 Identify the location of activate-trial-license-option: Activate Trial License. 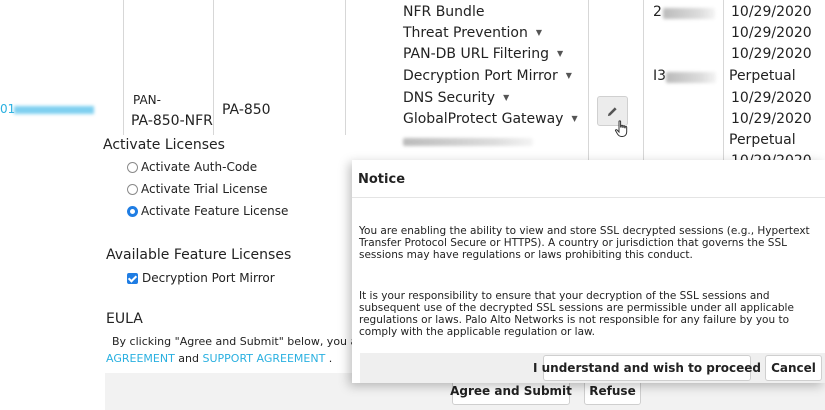
(197, 189).